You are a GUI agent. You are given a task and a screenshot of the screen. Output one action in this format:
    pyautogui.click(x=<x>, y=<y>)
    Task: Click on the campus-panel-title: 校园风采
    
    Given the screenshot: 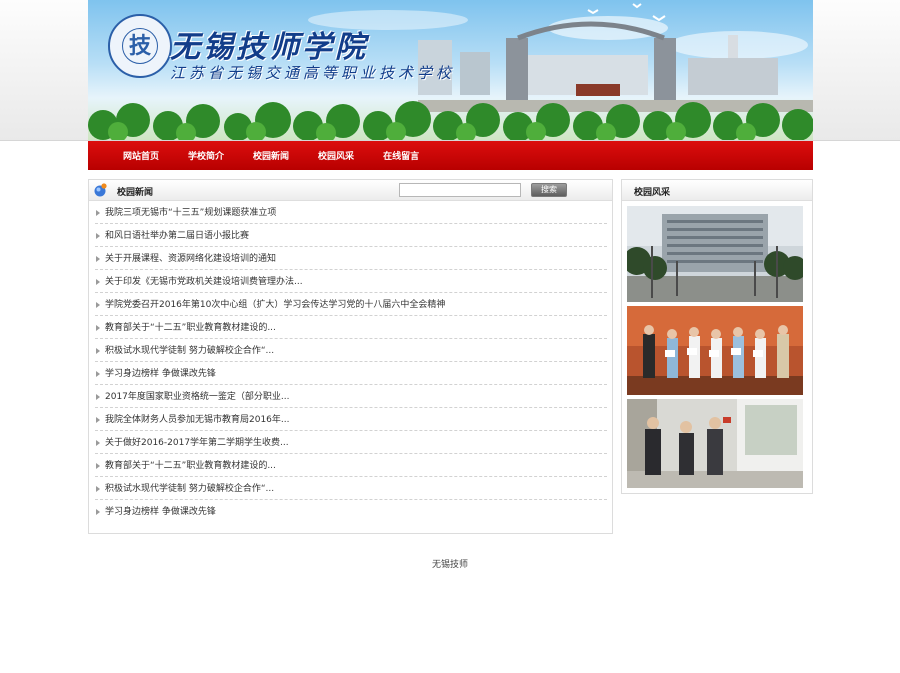 What is the action you would take?
    pyautogui.click(x=652, y=193)
    